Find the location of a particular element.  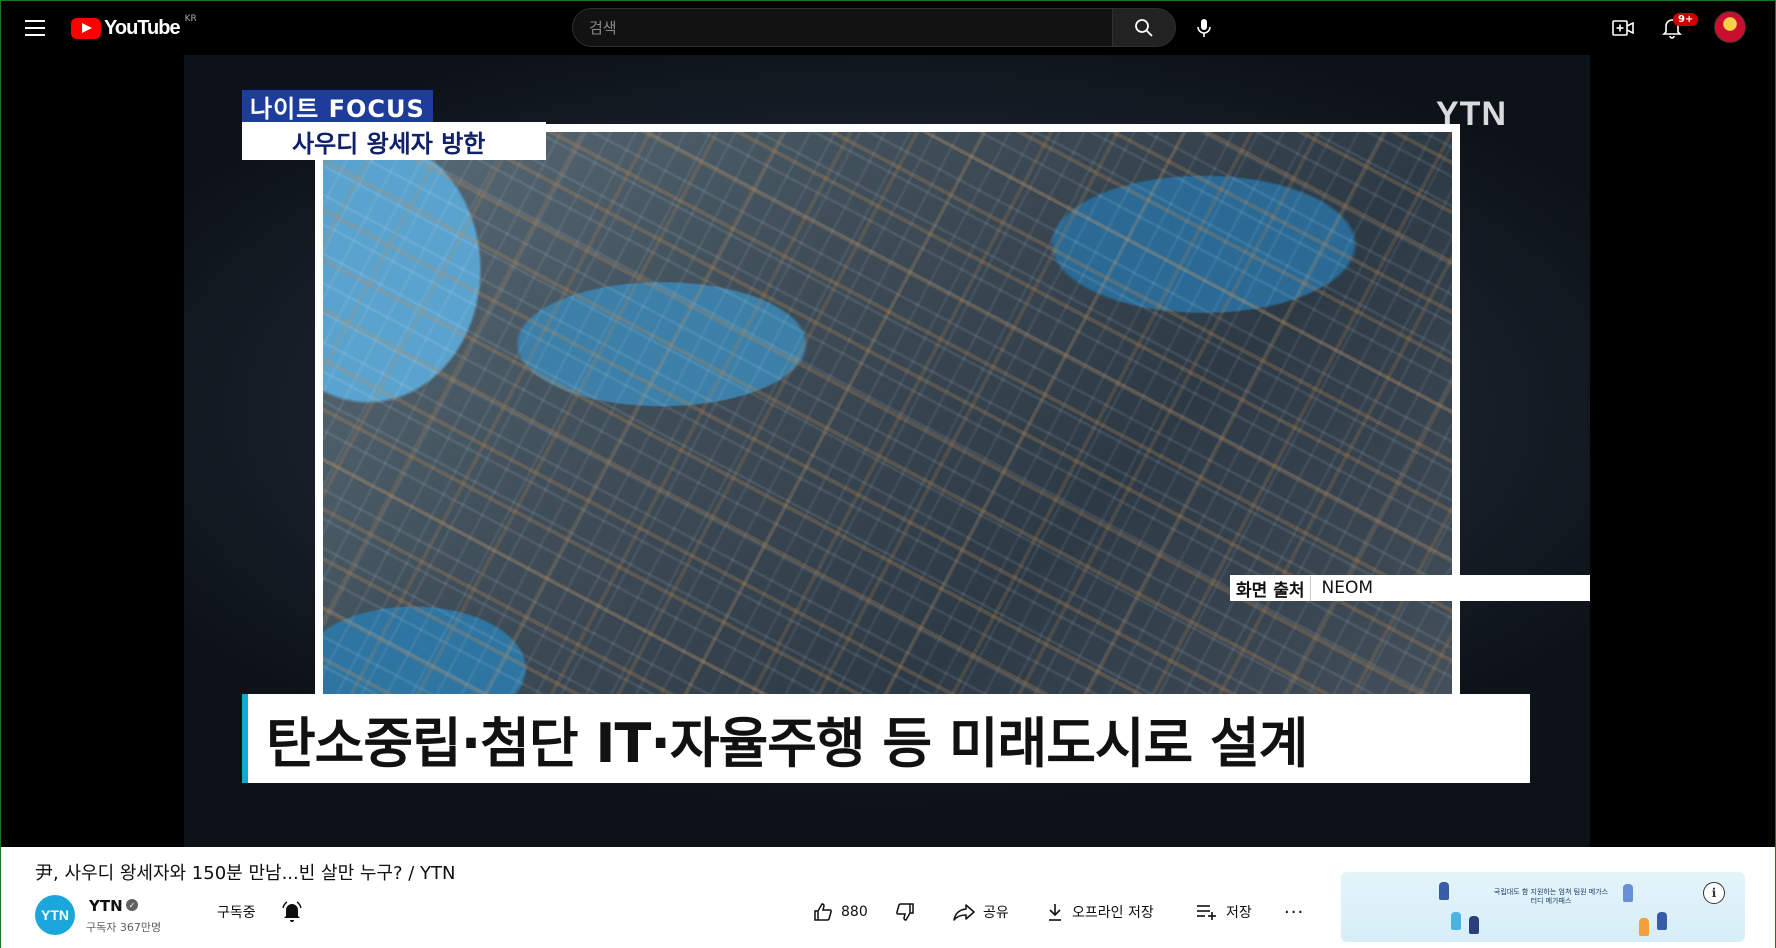

program-logo: 나이트 FOCUS is located at coordinates (337, 106).